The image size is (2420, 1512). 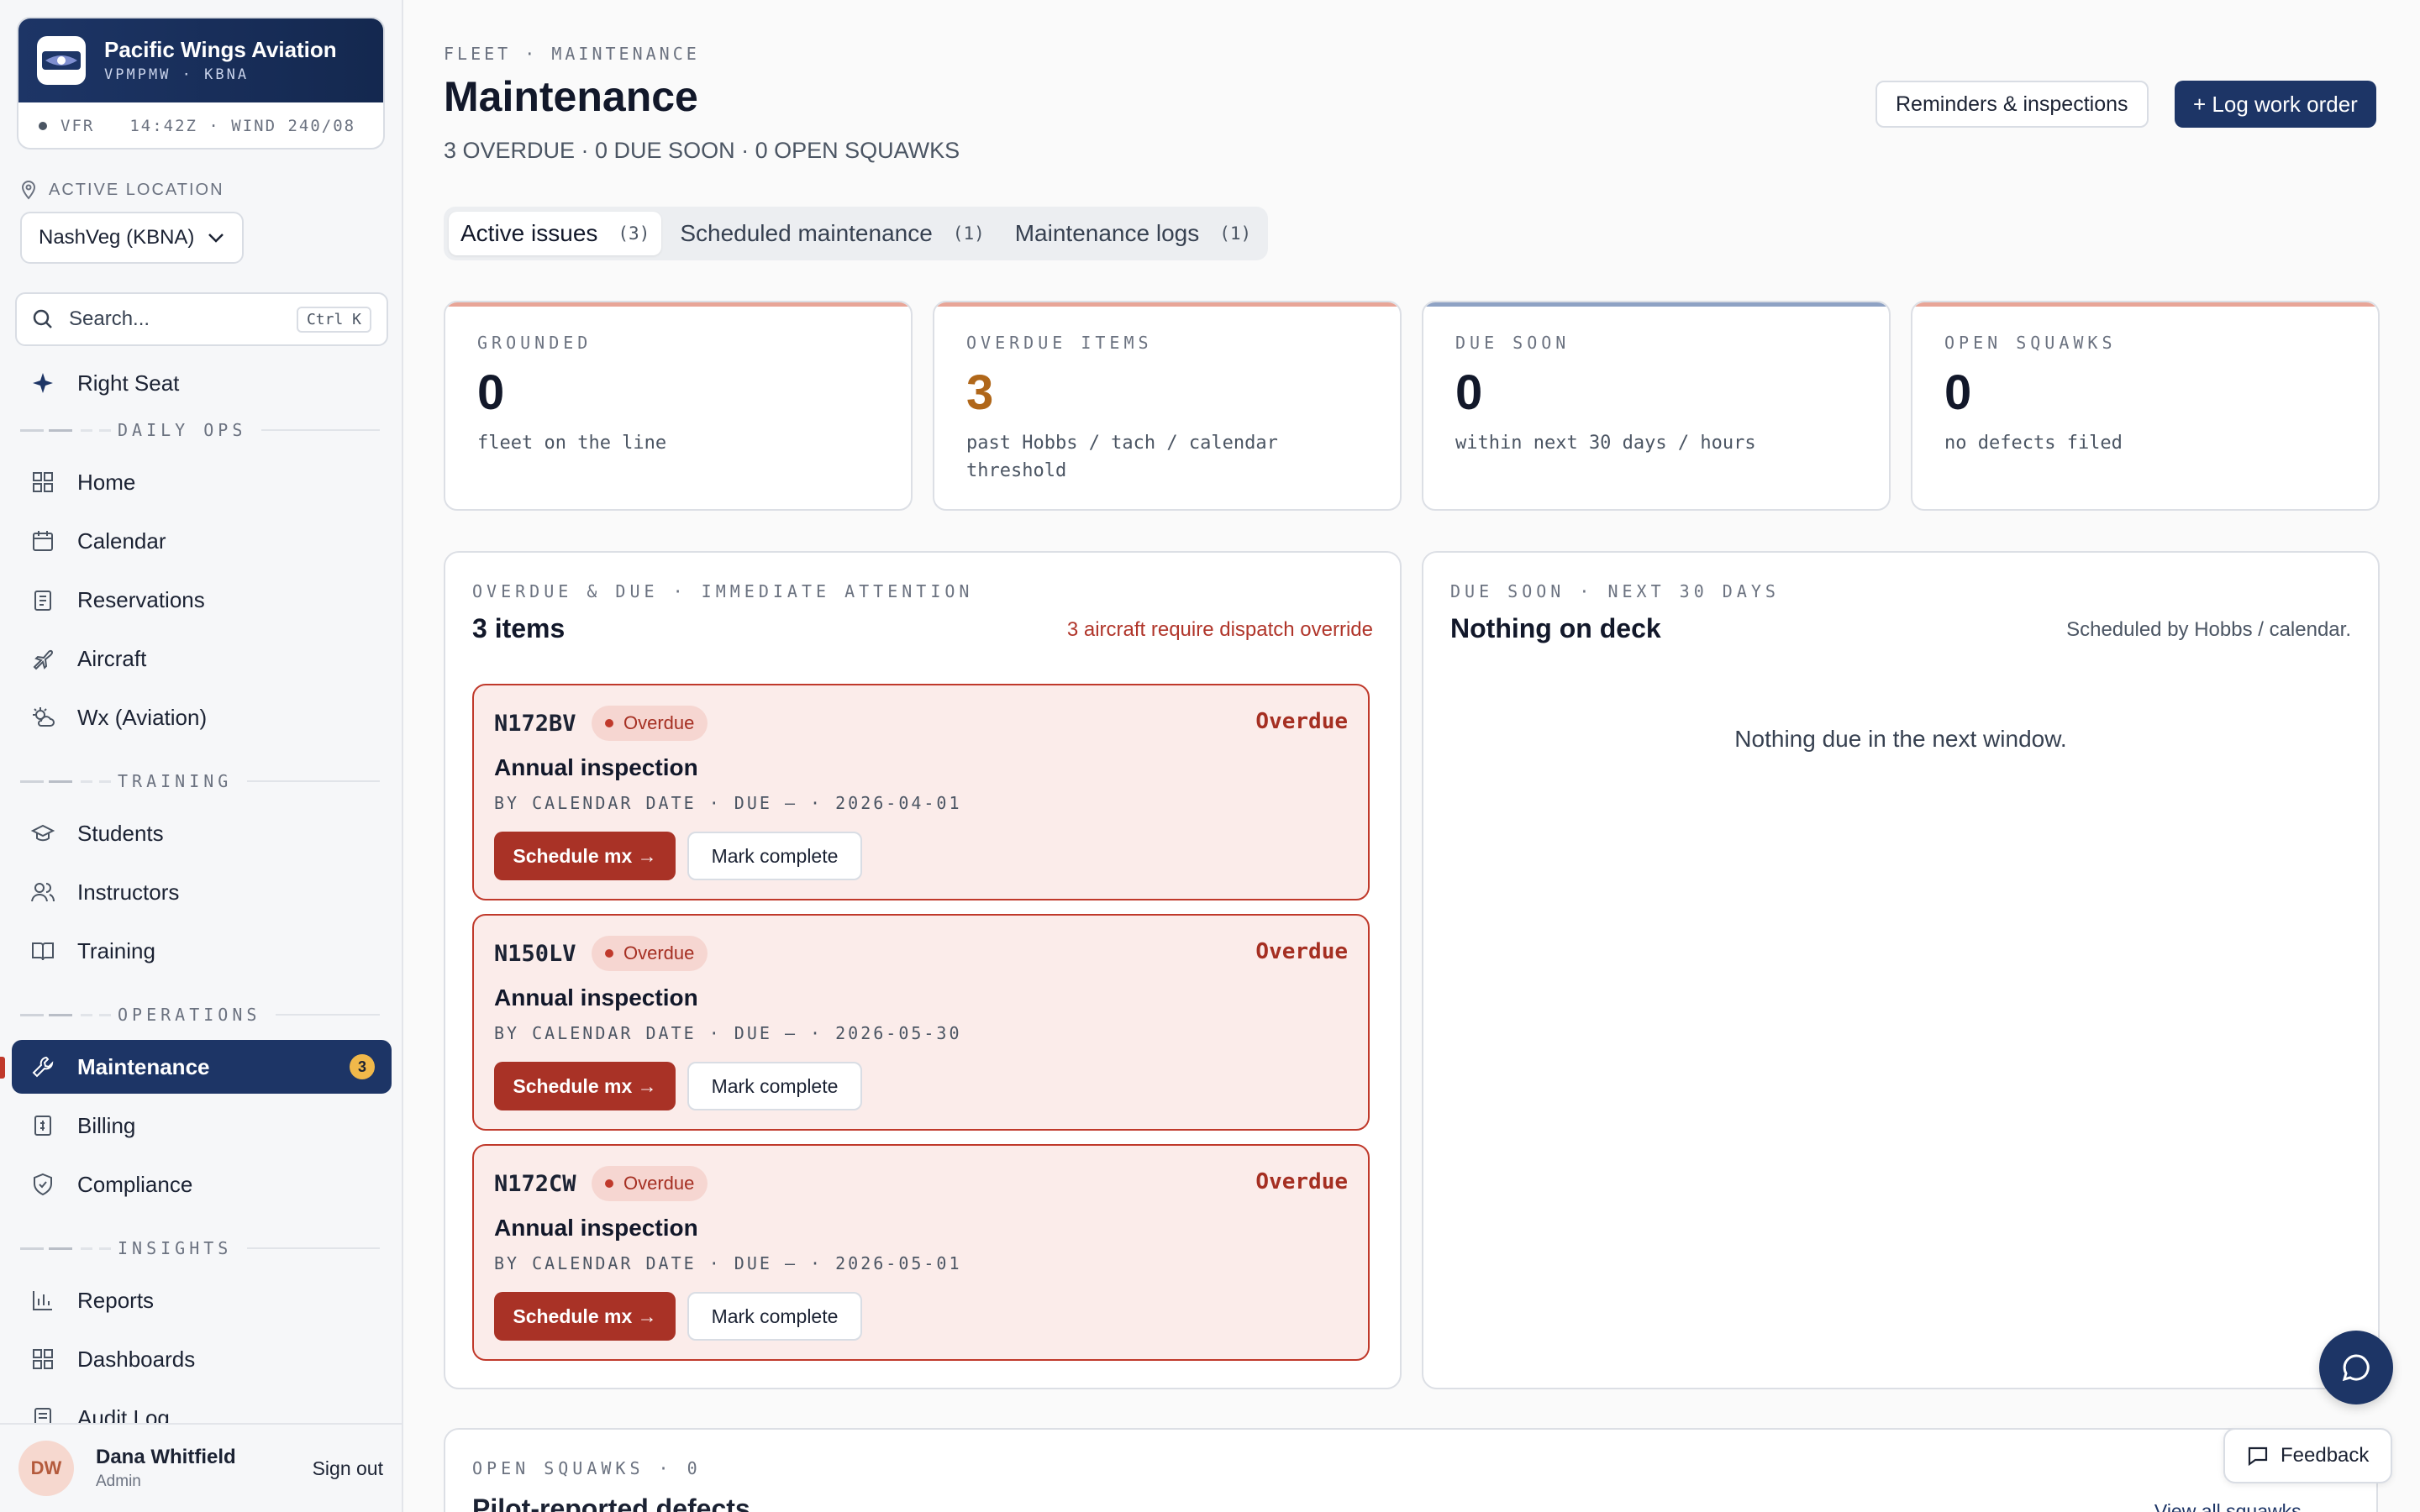 I want to click on issue-meta: BY CALENDAR DATE · DUE — · 2026-05-30, so click(x=728, y=1033).